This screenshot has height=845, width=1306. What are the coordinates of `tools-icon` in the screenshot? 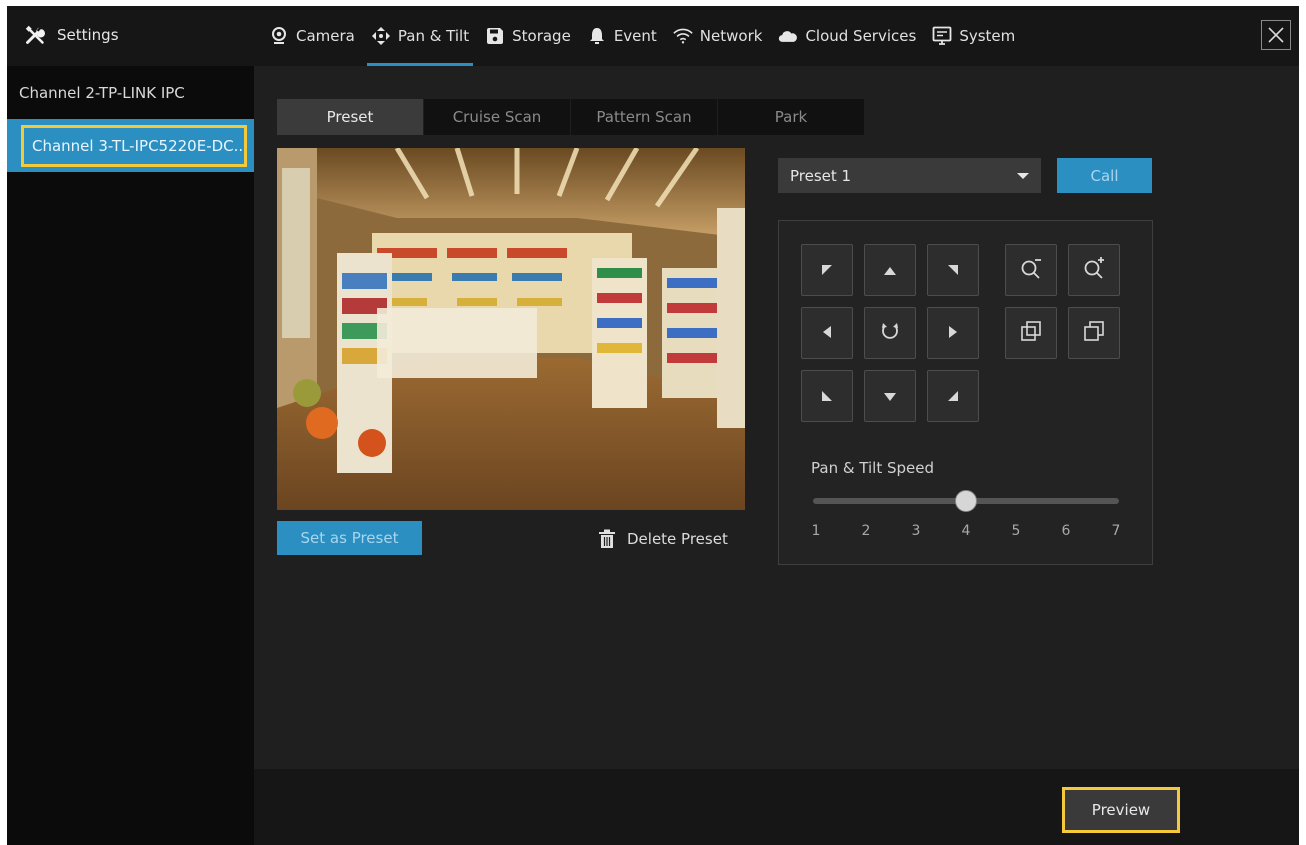 It's located at (35, 35).